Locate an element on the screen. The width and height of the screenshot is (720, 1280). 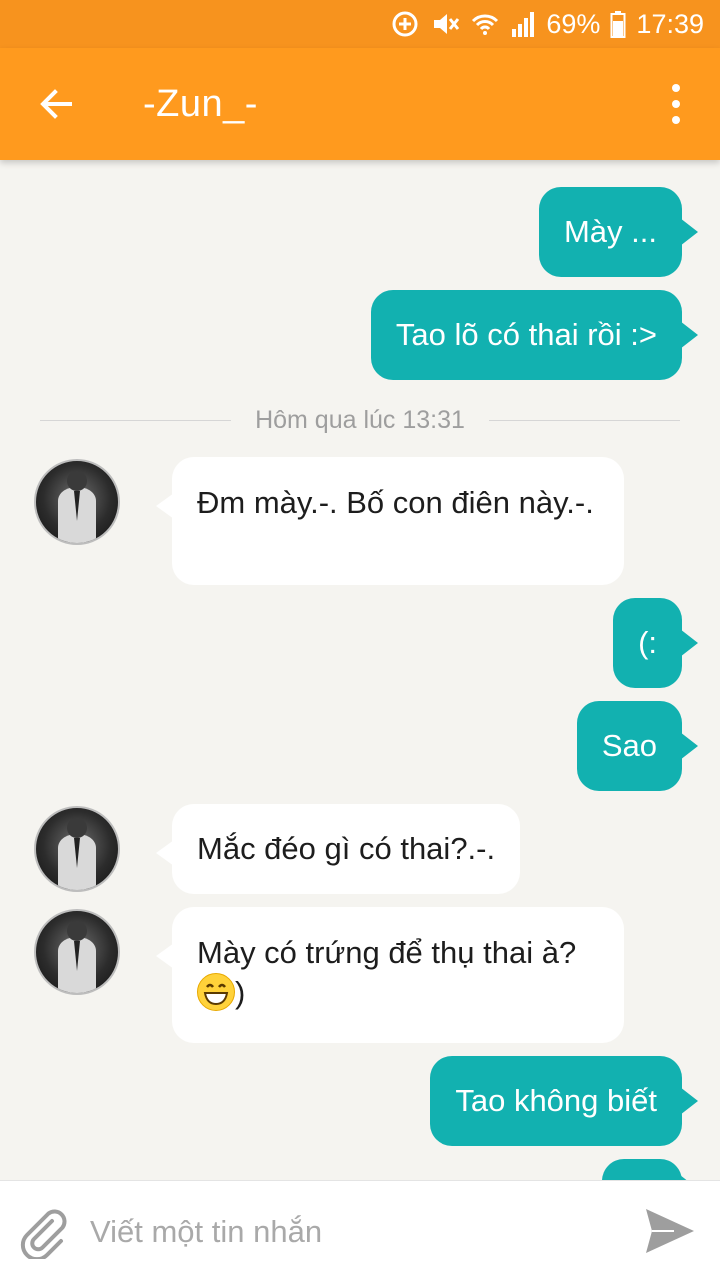
grinning-face-emoji-icon is located at coordinates (216, 992).